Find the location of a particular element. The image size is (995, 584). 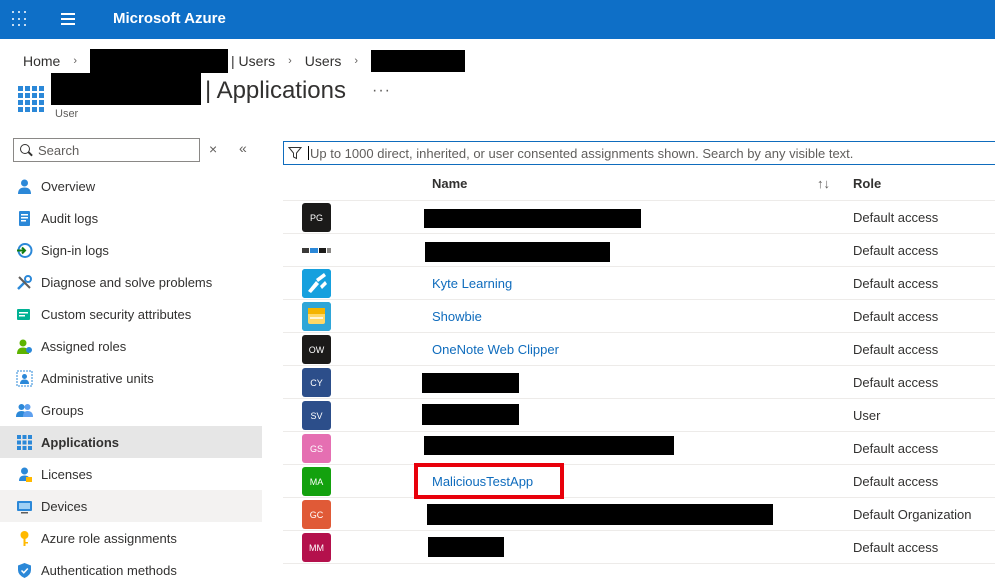

table-row: GS Default access is located at coordinates (639, 448).